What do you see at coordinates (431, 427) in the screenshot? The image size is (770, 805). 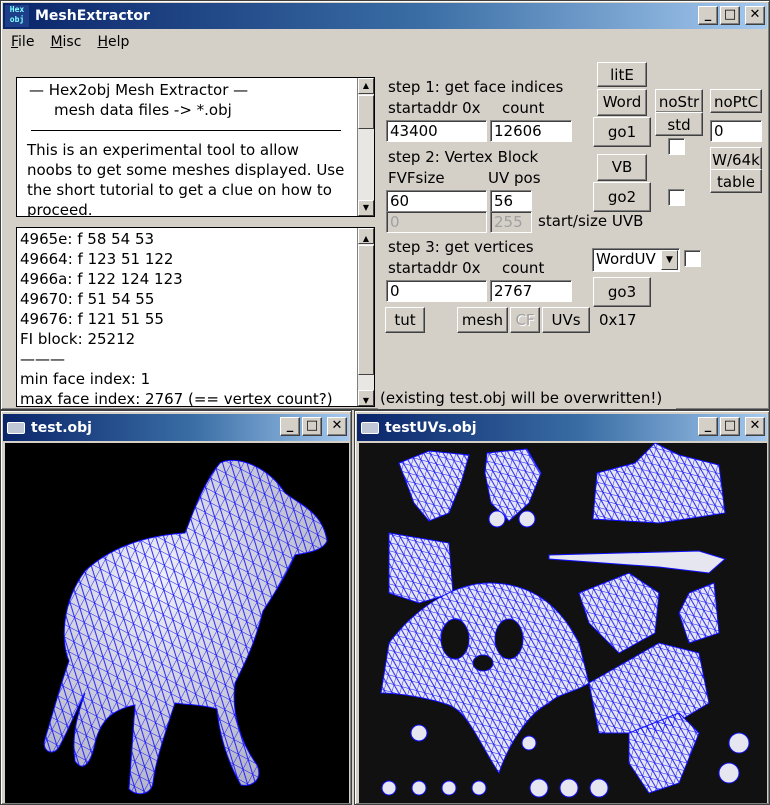 I see `uv-viewer-title: testUVs.obj` at bounding box center [431, 427].